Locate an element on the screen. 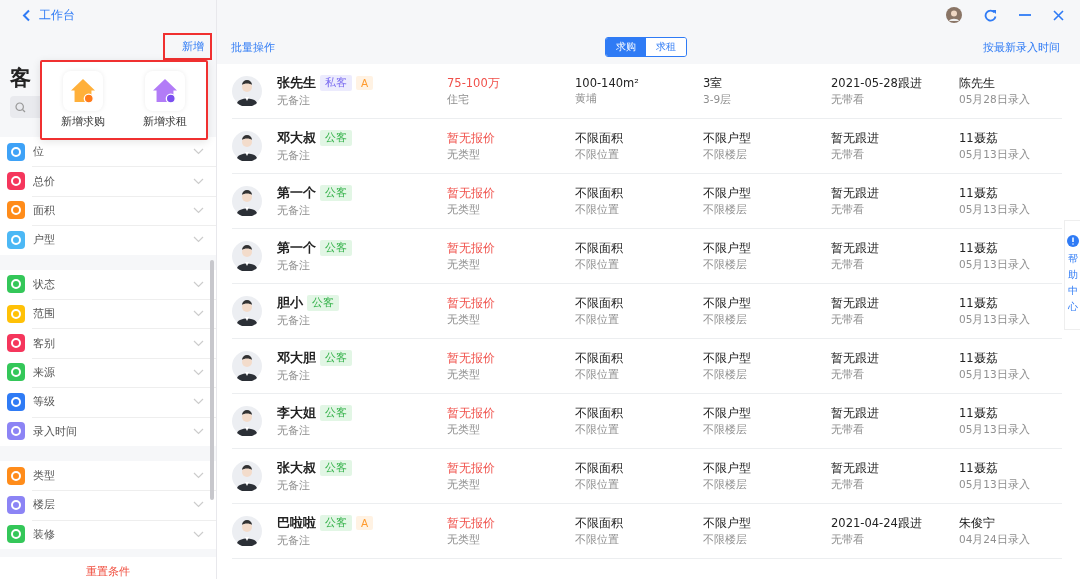 The image size is (1080, 579). customer-name: 邓大叔 is located at coordinates (296, 138).